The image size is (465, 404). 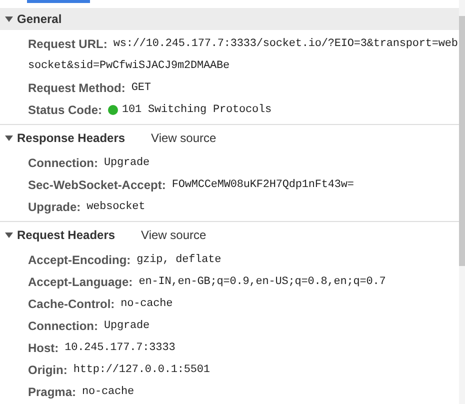 What do you see at coordinates (71, 138) in the screenshot?
I see `section-title: Response Headers` at bounding box center [71, 138].